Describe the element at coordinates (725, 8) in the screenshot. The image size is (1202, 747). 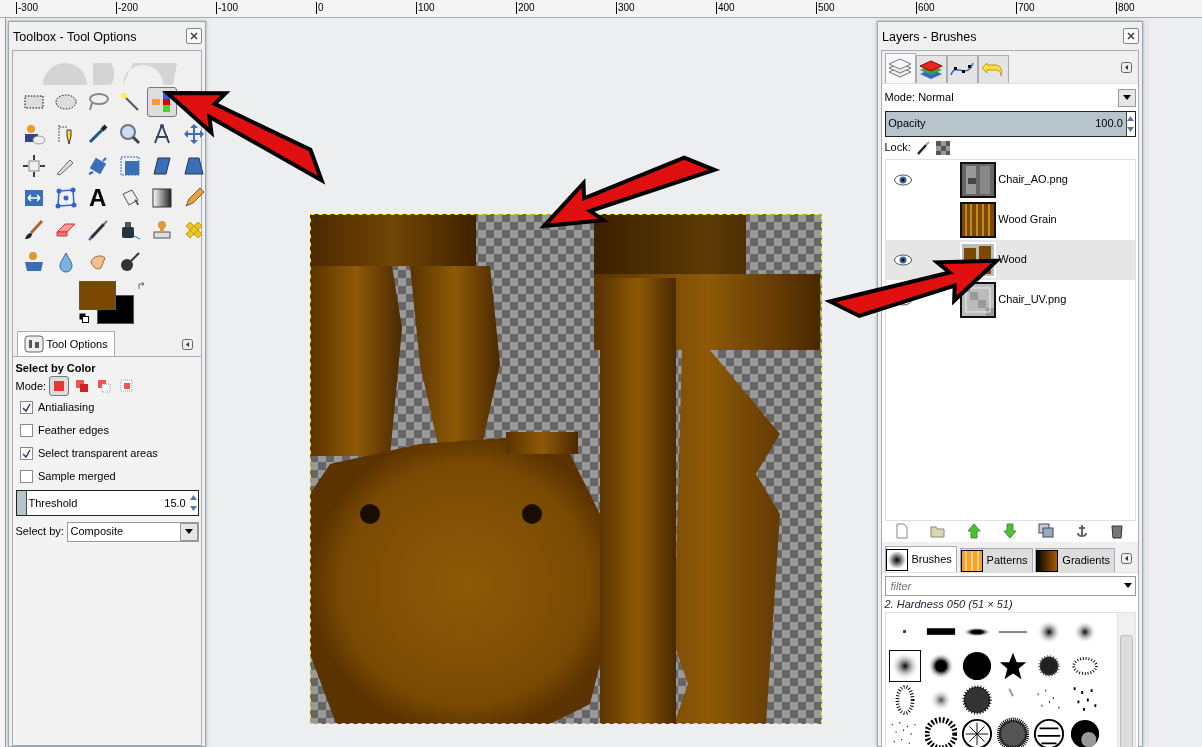
I see `ruler-label: 400` at that location.